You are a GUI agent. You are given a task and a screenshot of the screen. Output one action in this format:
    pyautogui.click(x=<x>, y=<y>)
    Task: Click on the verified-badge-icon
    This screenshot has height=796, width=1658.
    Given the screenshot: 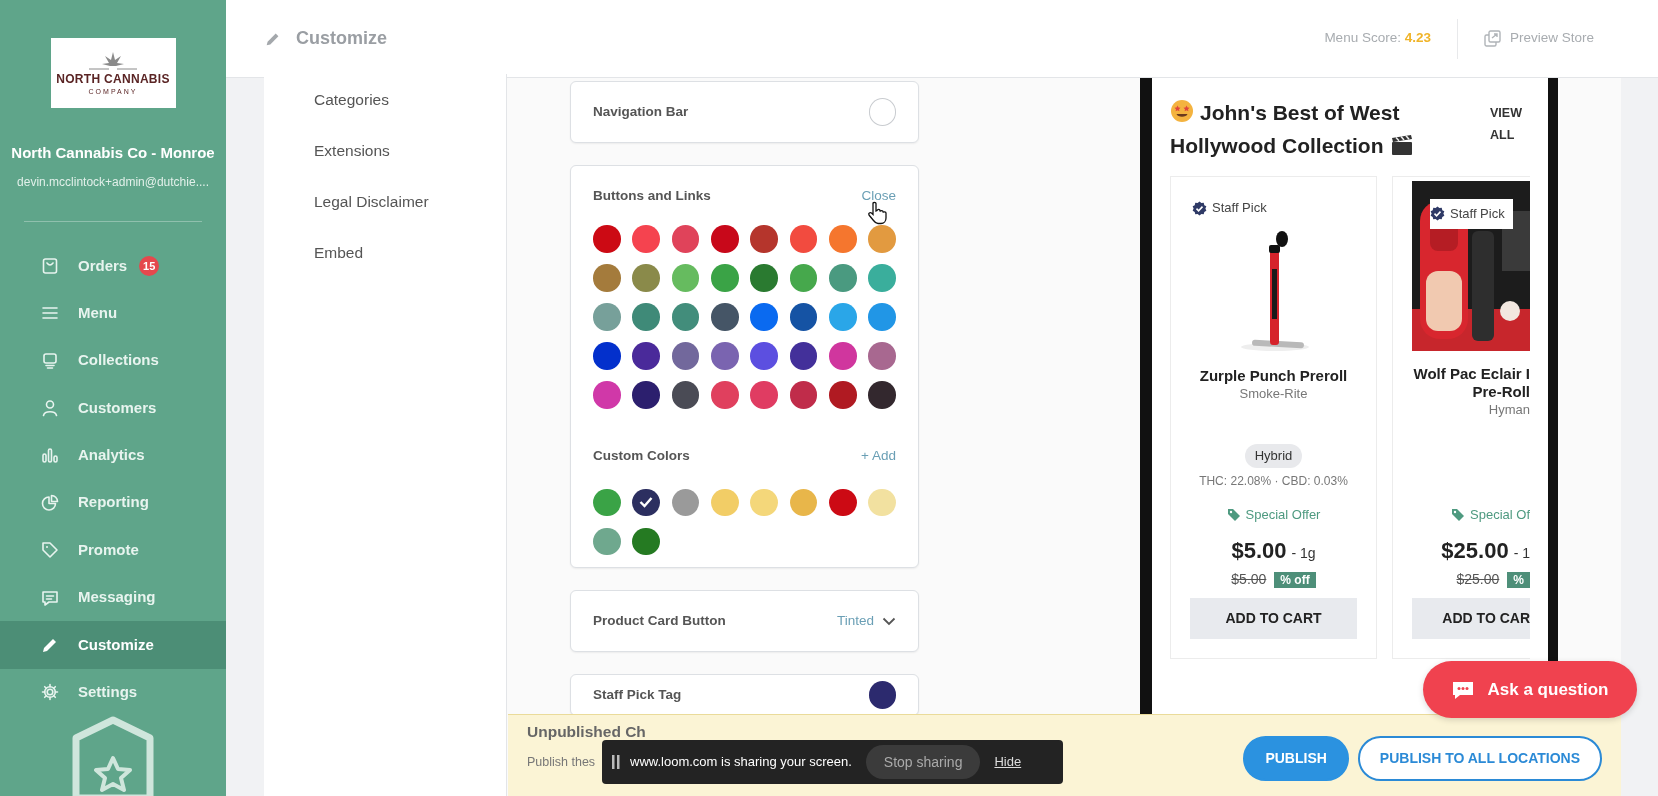 What is the action you would take?
    pyautogui.click(x=1199, y=208)
    